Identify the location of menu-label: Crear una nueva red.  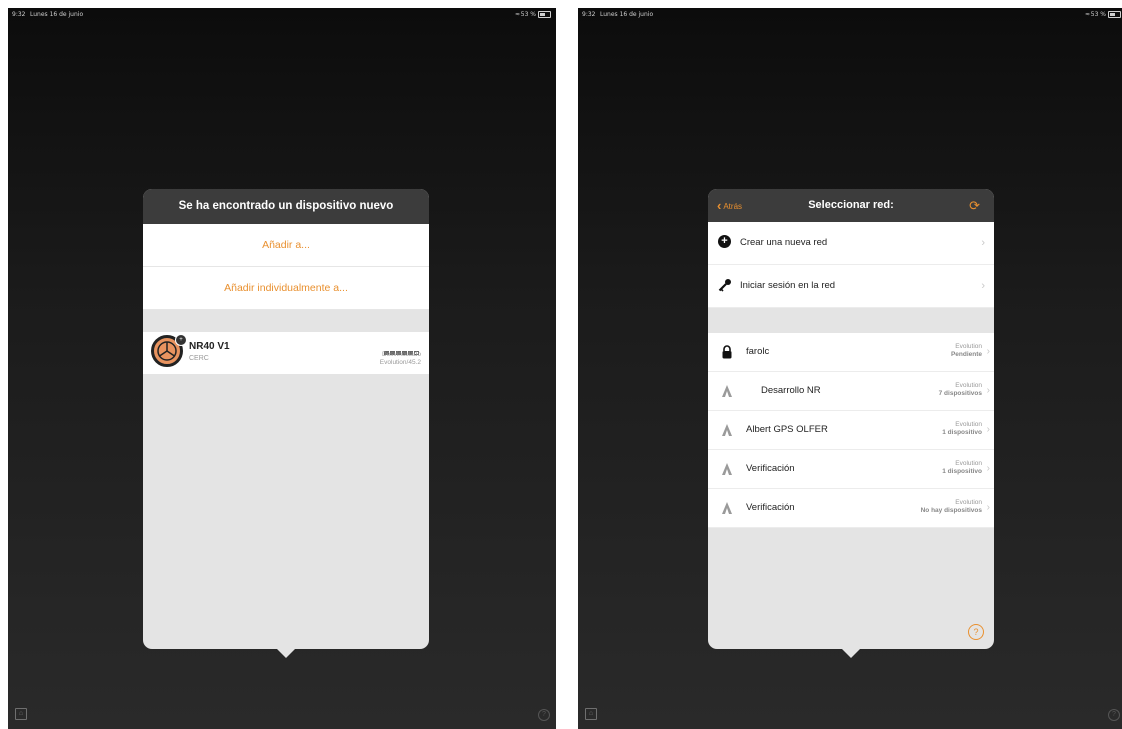
(784, 242).